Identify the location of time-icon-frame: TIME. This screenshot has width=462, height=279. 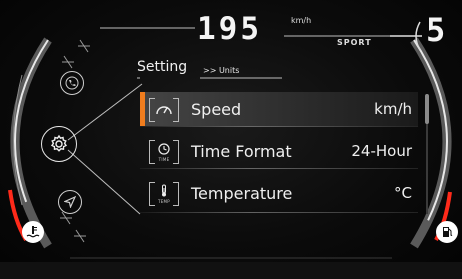
(164, 151).